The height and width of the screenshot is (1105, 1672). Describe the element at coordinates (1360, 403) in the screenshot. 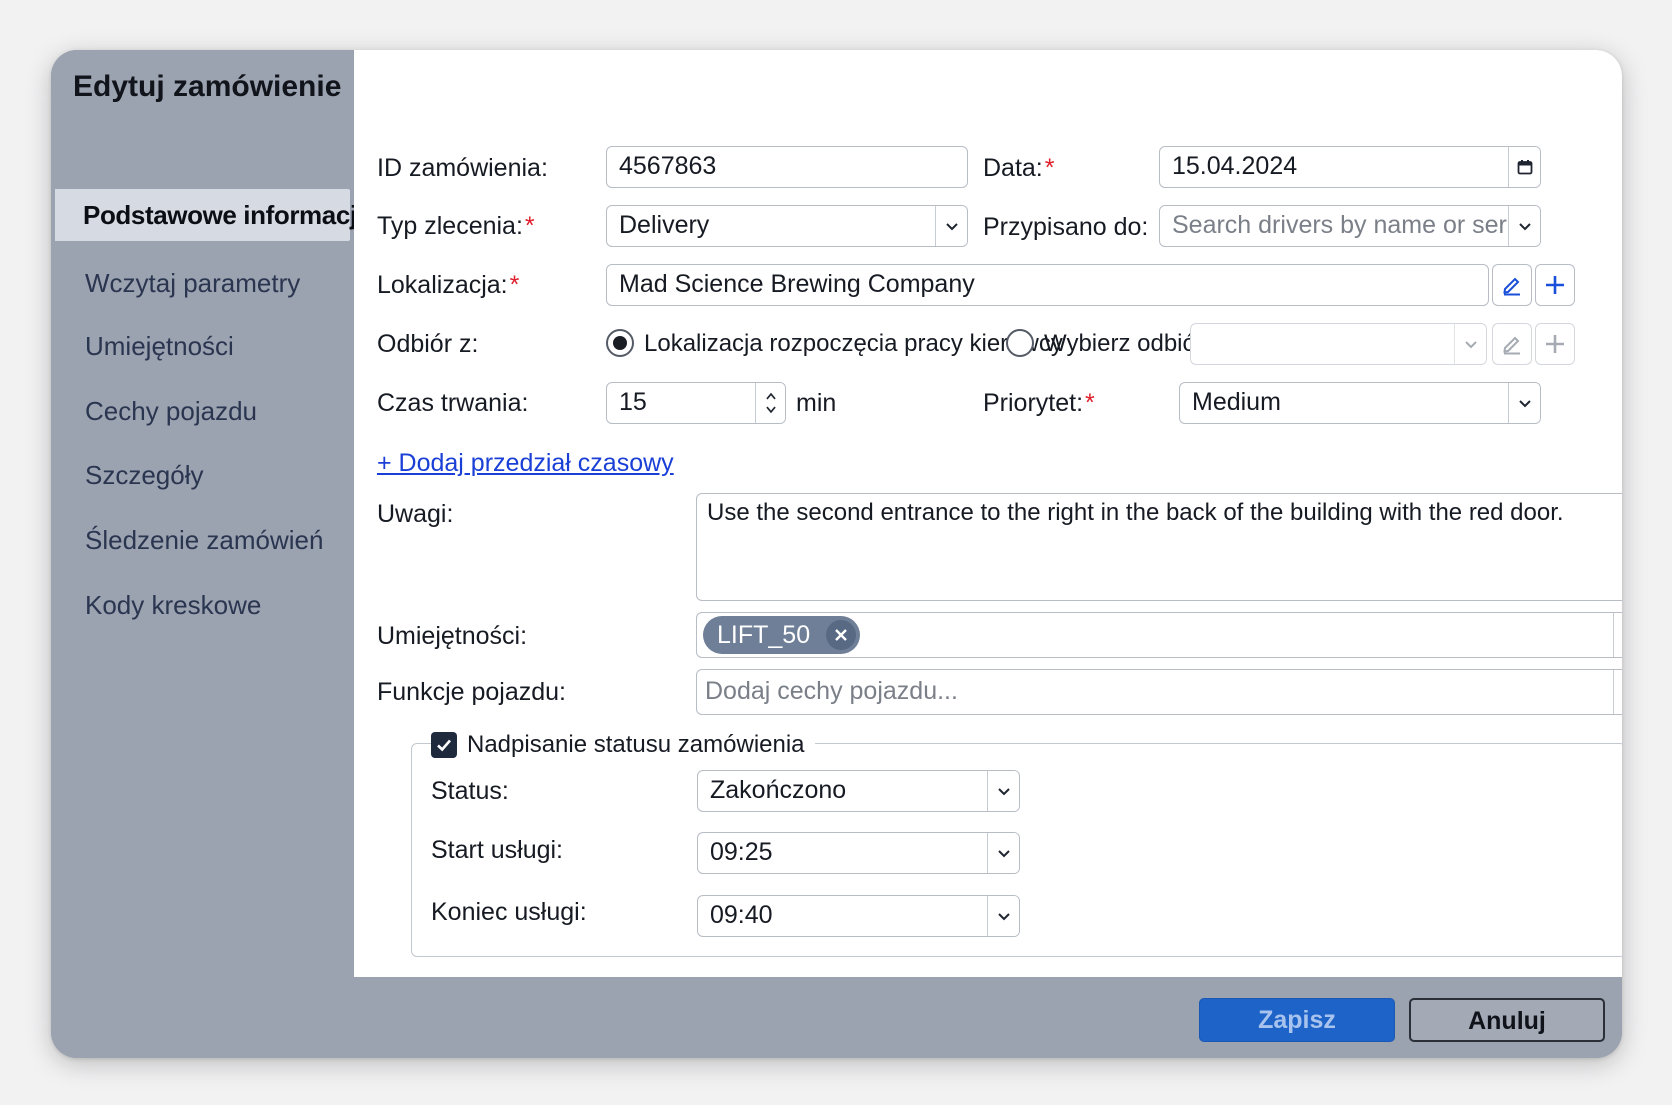

I see `priority-select: Medium` at that location.